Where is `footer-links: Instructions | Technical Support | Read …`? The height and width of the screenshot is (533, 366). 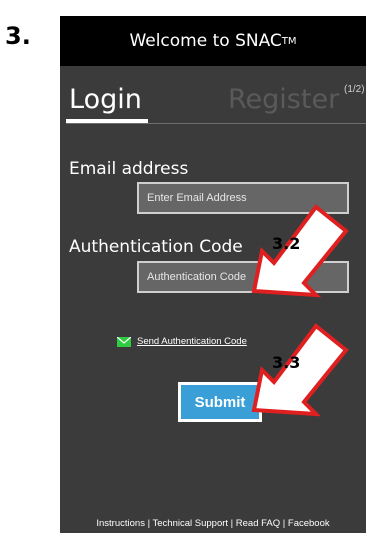
footer-links: Instructions | Technical Support | Read … is located at coordinates (213, 523).